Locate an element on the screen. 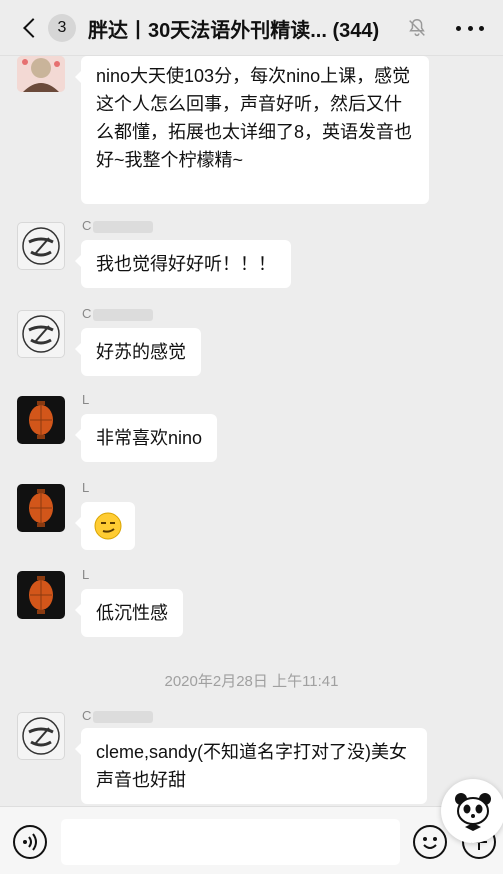  message-bubble: 低沉性感 is located at coordinates (129, 613).